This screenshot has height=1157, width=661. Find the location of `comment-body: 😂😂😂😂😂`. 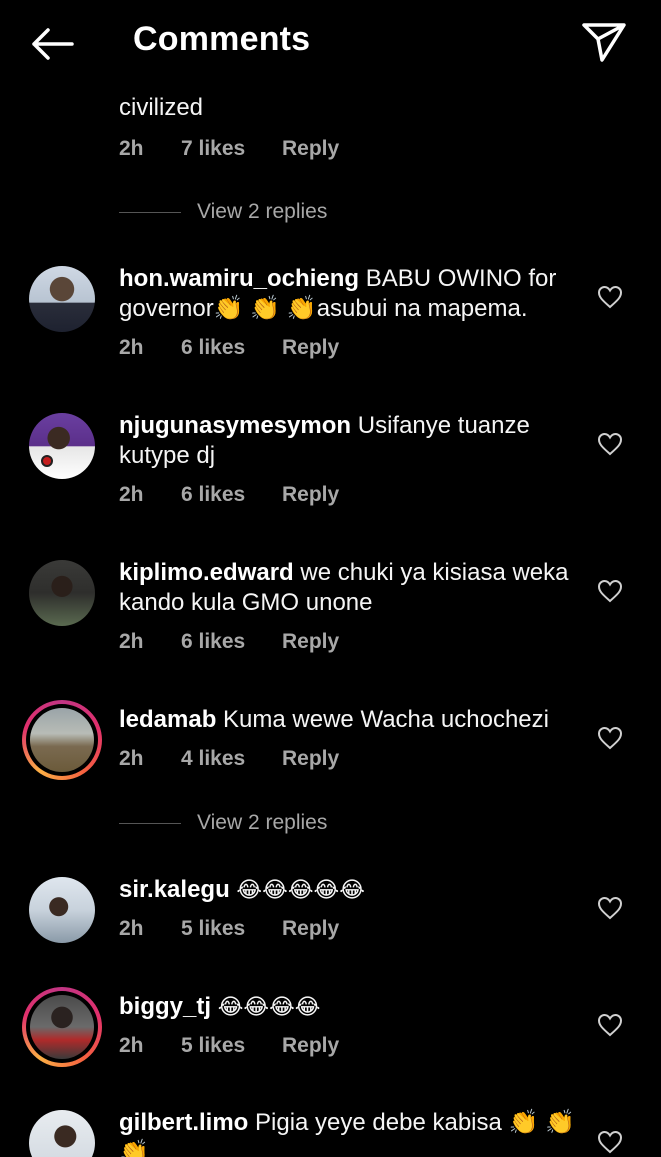

comment-body: 😂😂😂😂😂 is located at coordinates (300, 889).